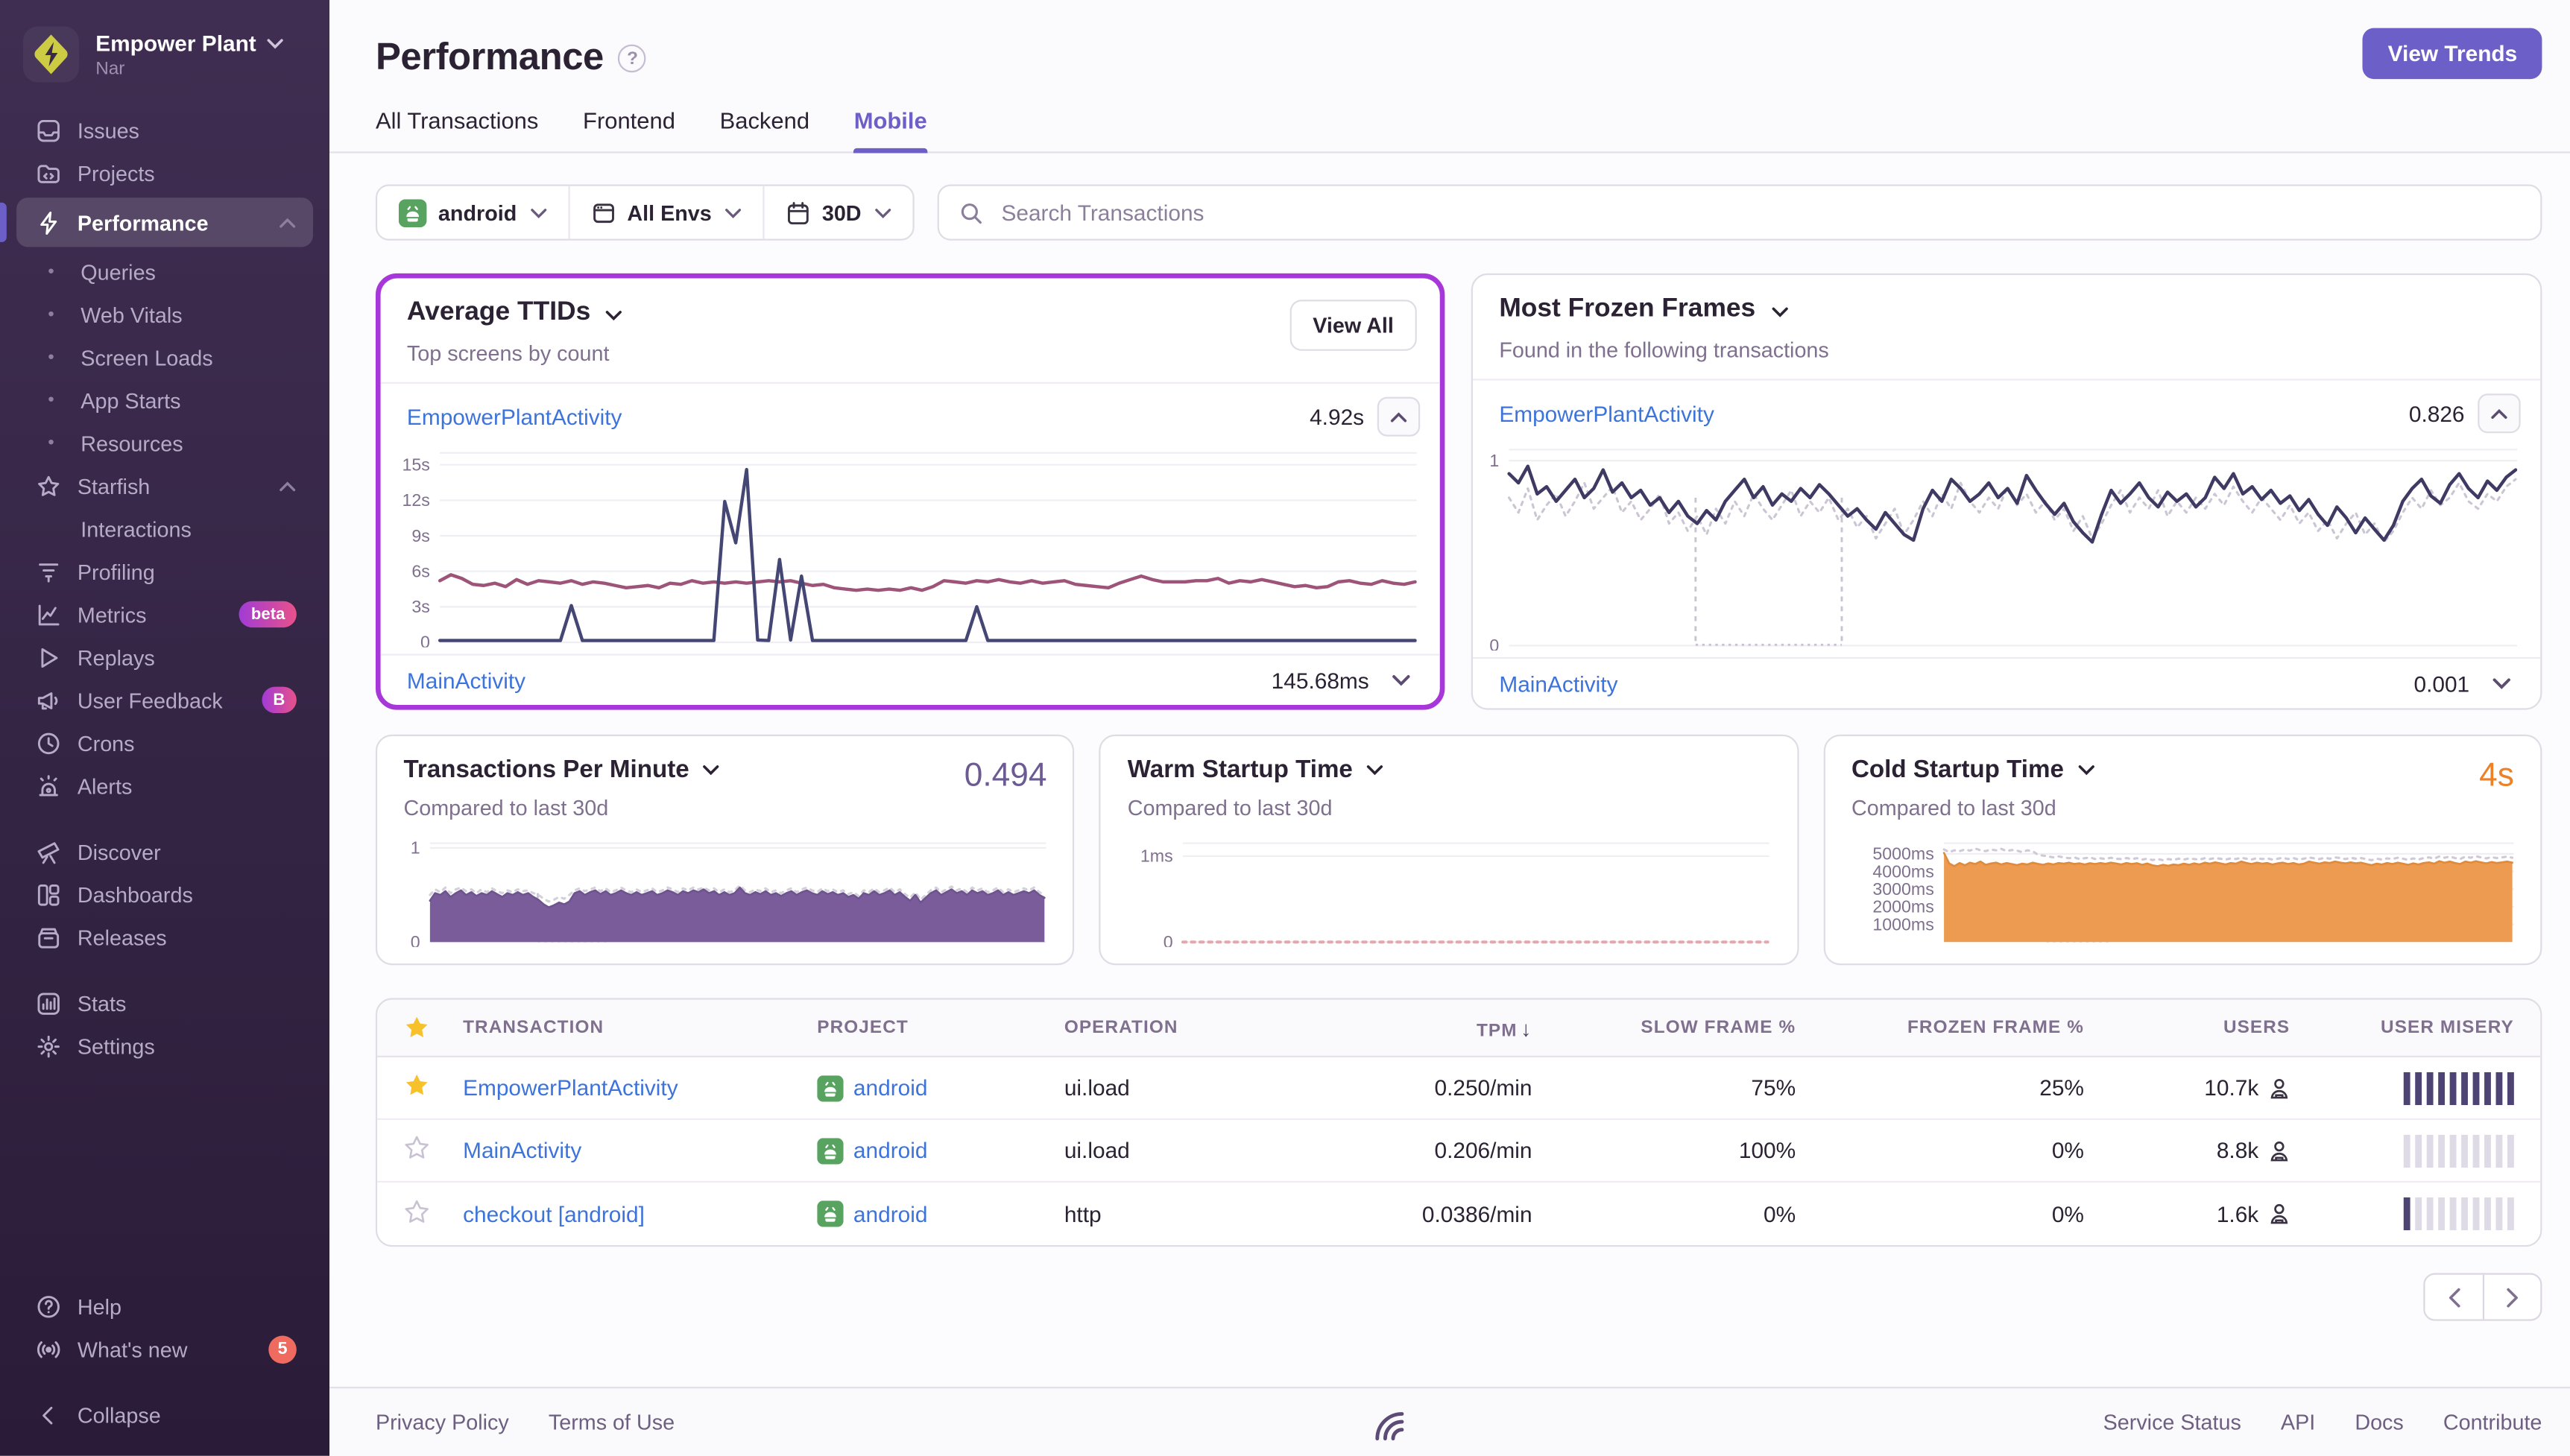 The image size is (2570, 1456). What do you see at coordinates (472, 212) in the screenshot?
I see `project-filter: android` at bounding box center [472, 212].